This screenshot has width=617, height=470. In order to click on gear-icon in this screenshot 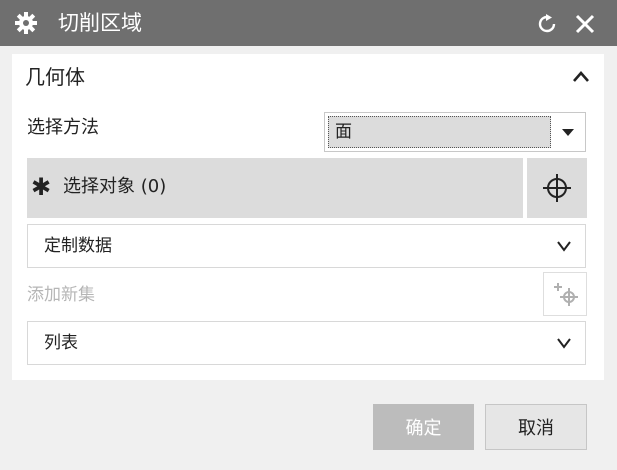, I will do `click(26, 23)`.